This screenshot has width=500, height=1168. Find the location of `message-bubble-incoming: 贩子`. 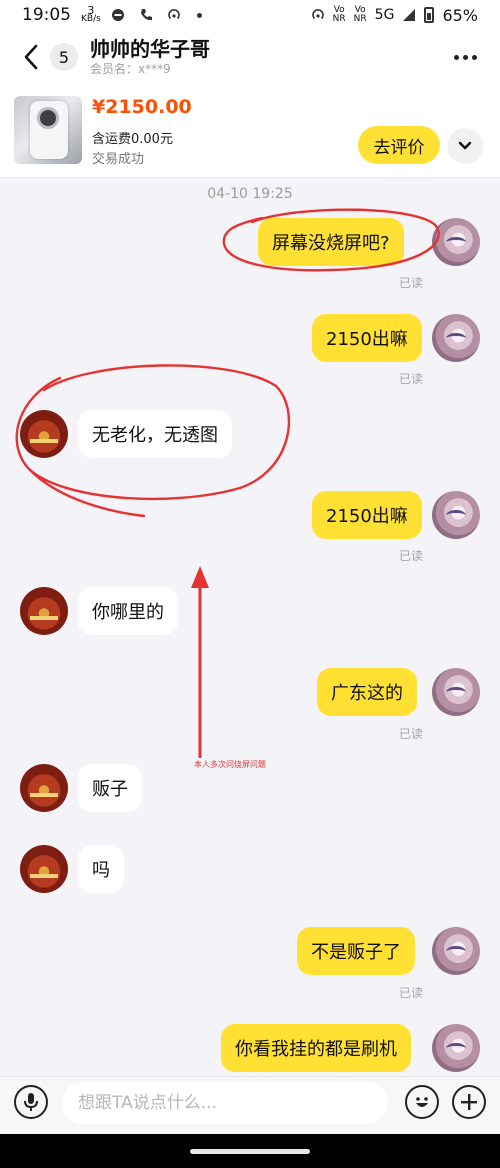

message-bubble-incoming: 贩子 is located at coordinates (110, 788).